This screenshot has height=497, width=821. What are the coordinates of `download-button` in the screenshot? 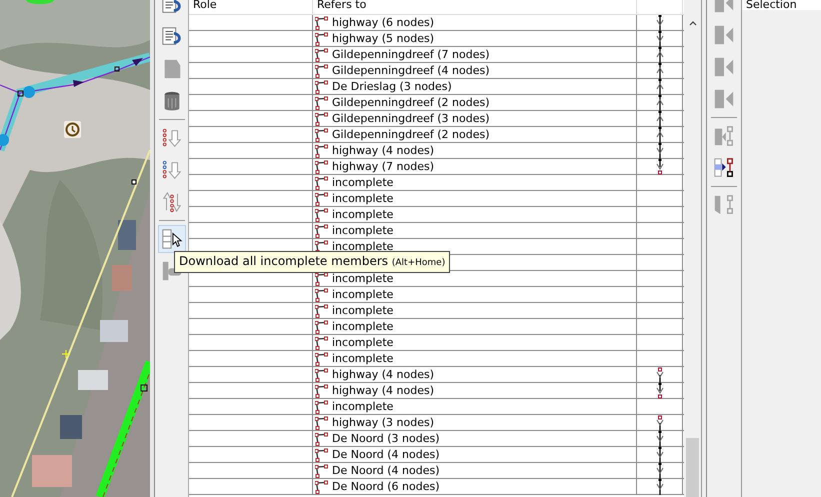 It's located at (172, 239).